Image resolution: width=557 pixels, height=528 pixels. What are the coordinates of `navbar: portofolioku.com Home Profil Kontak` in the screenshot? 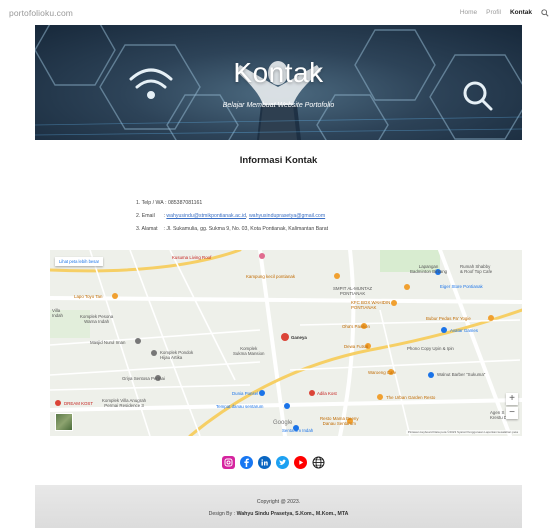 It's located at (278, 12).